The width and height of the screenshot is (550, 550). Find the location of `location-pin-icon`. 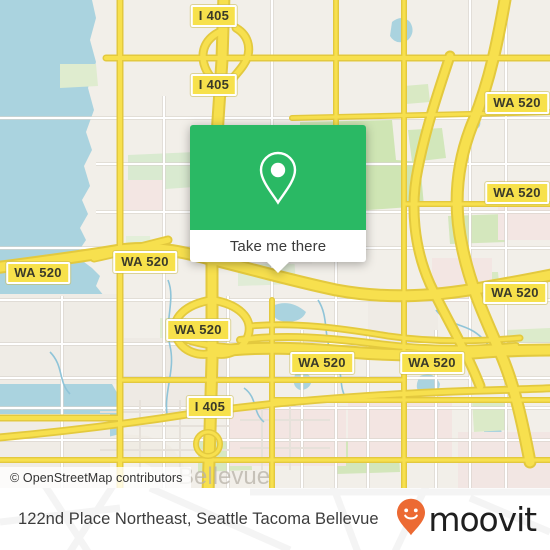

location-pin-icon is located at coordinates (278, 178).